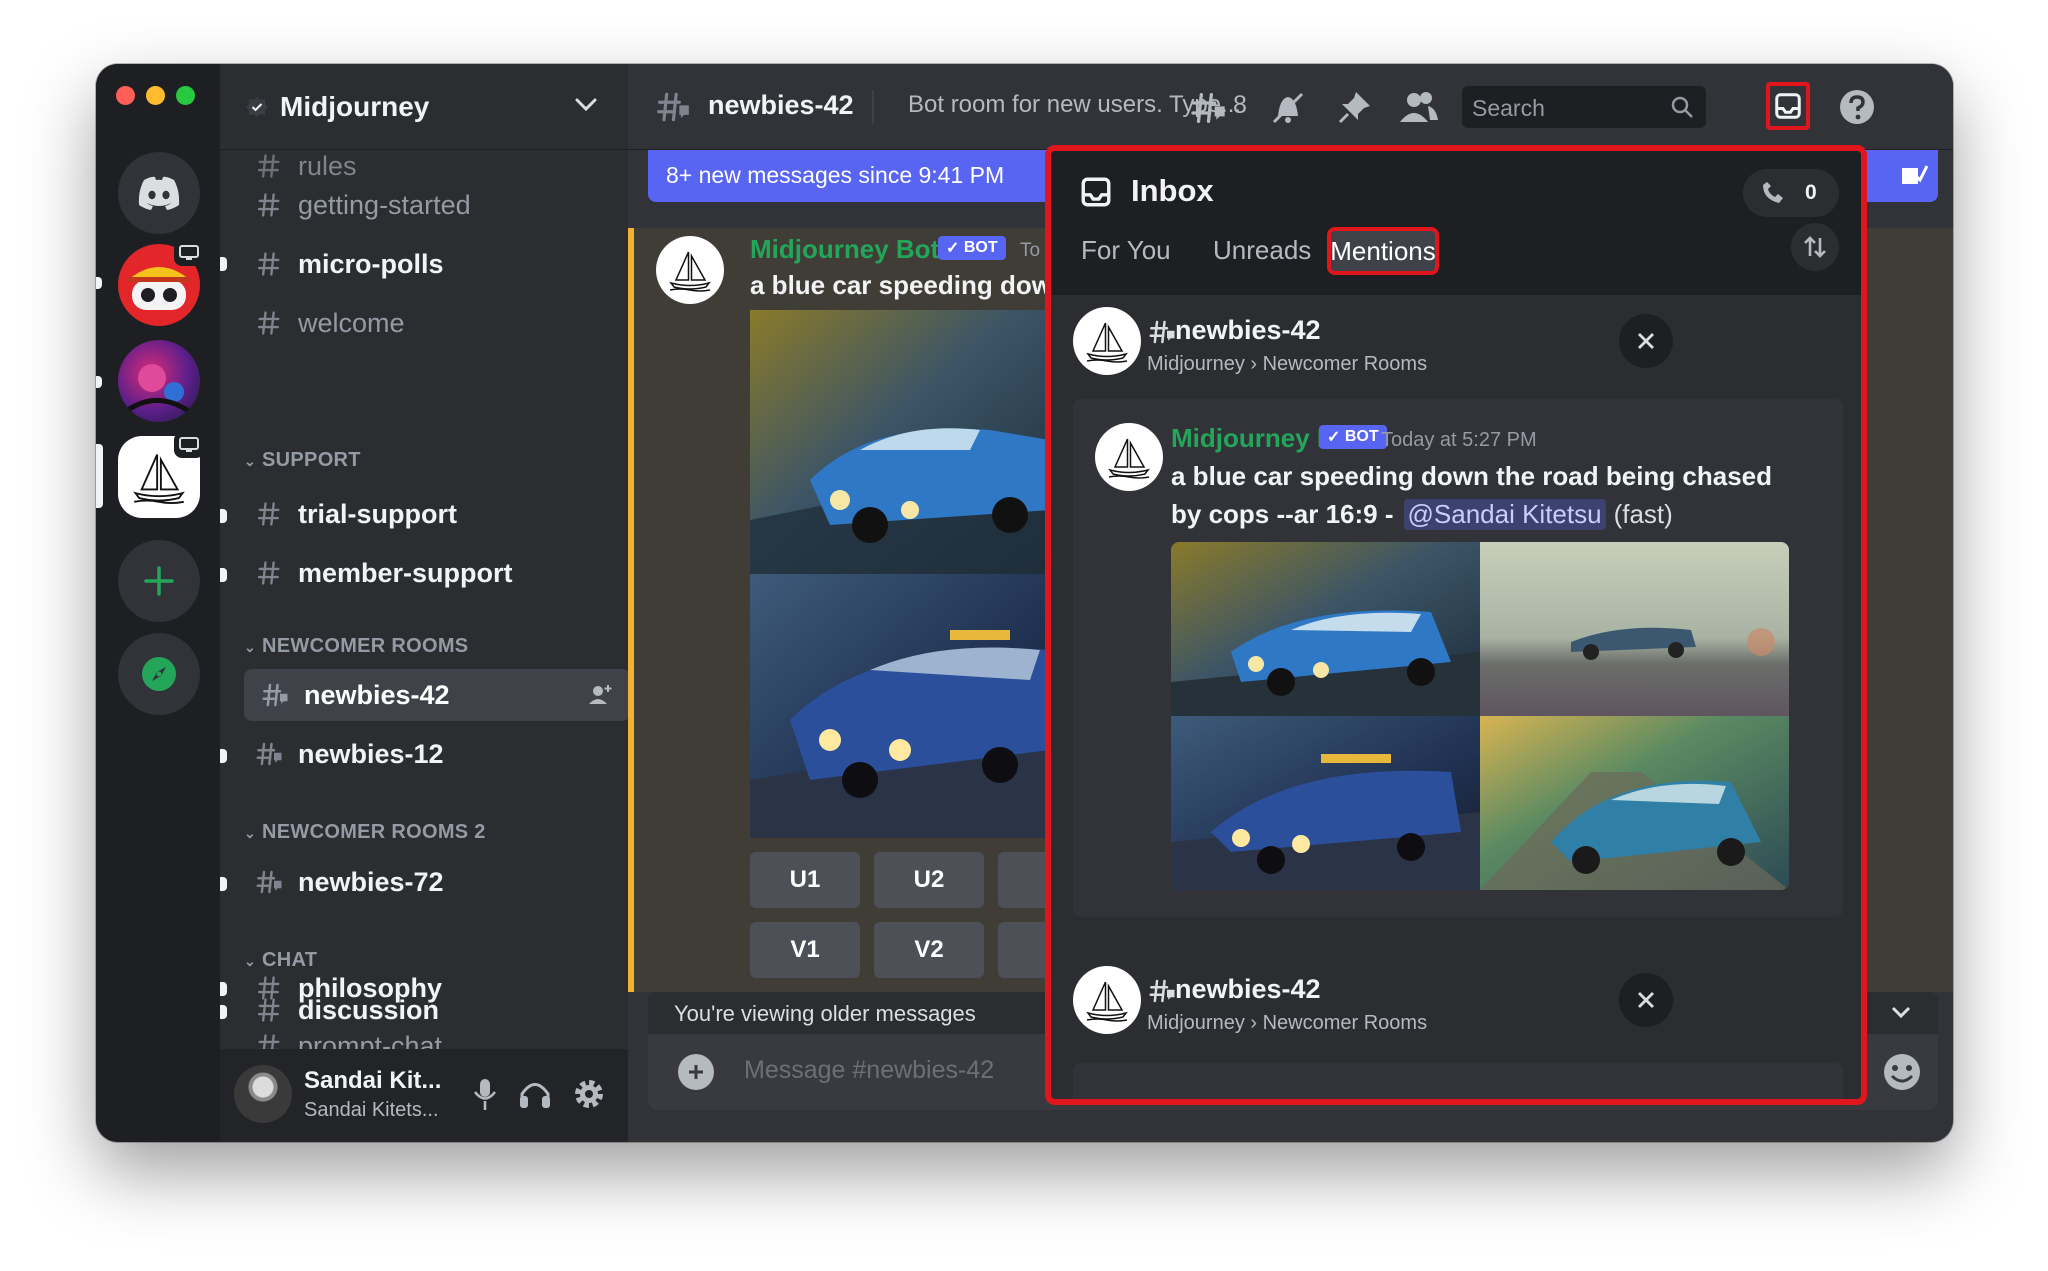 The width and height of the screenshot is (2048, 1271). I want to click on help-icon, so click(1857, 107).